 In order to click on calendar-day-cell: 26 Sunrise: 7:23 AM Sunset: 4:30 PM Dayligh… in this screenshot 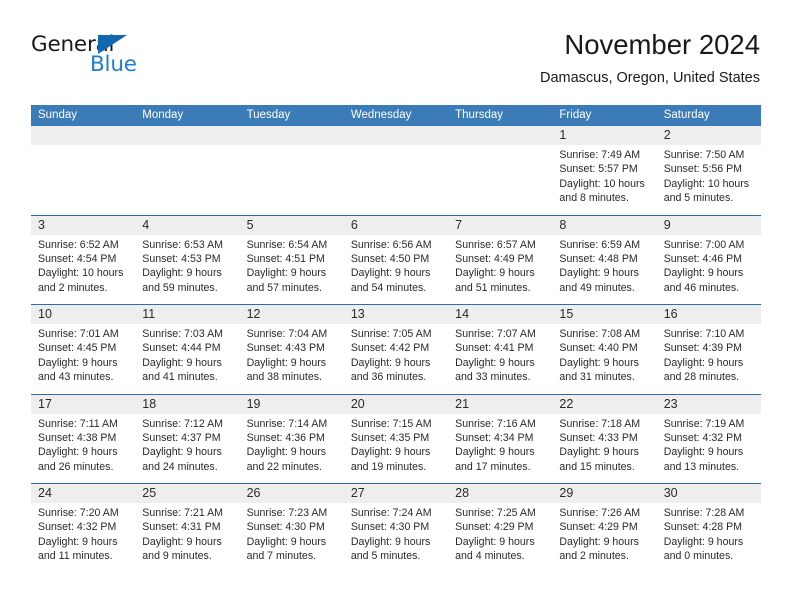, I will do `click(292, 528)`.